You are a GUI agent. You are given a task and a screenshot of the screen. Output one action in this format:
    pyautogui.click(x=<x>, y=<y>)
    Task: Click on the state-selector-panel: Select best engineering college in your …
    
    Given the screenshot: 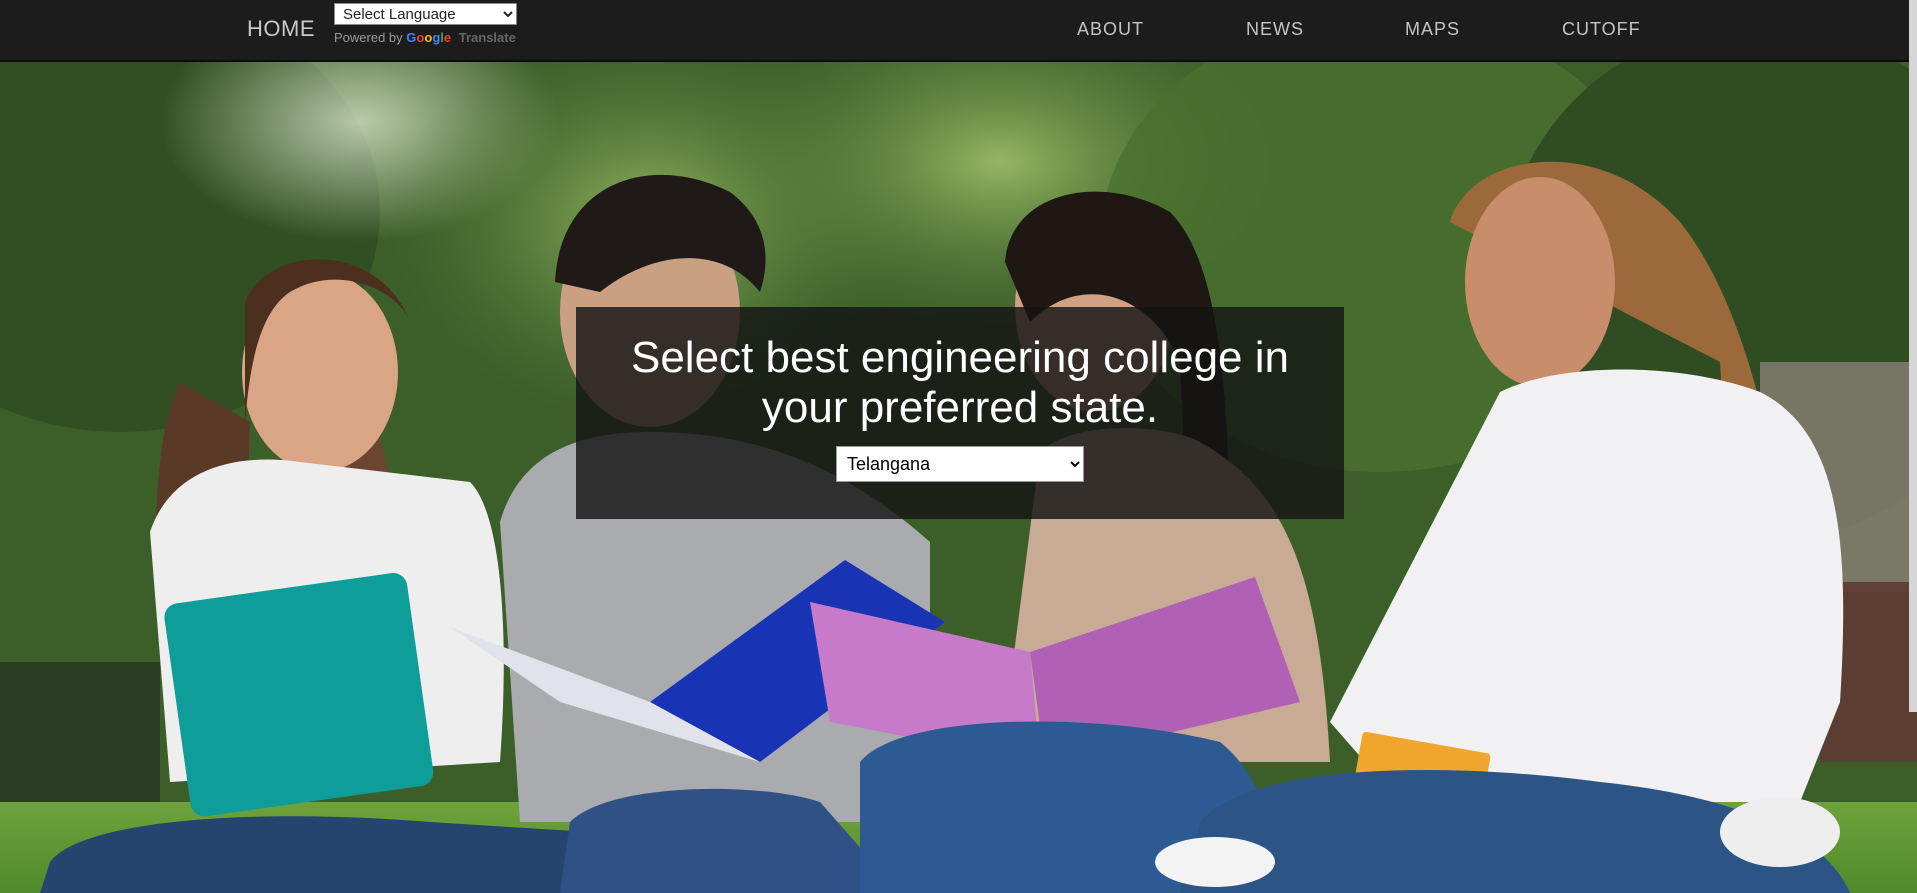 What is the action you would take?
    pyautogui.click(x=960, y=413)
    